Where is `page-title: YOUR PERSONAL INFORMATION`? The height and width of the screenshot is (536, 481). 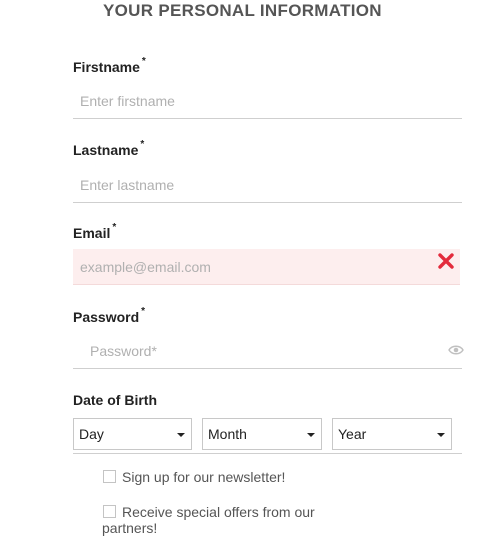 page-title: YOUR PERSONAL INFORMATION is located at coordinates (242, 10).